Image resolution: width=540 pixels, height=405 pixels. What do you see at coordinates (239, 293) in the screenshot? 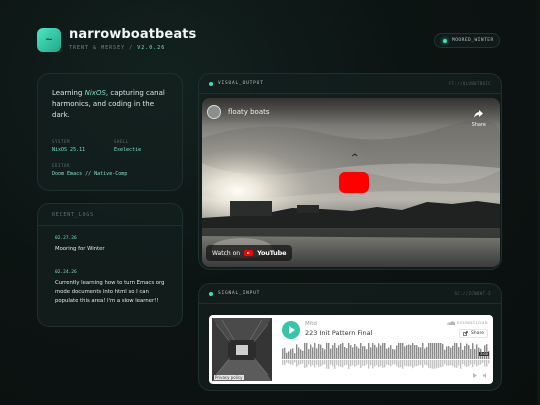
I see `card-title: SIGNAL_INPUT` at bounding box center [239, 293].